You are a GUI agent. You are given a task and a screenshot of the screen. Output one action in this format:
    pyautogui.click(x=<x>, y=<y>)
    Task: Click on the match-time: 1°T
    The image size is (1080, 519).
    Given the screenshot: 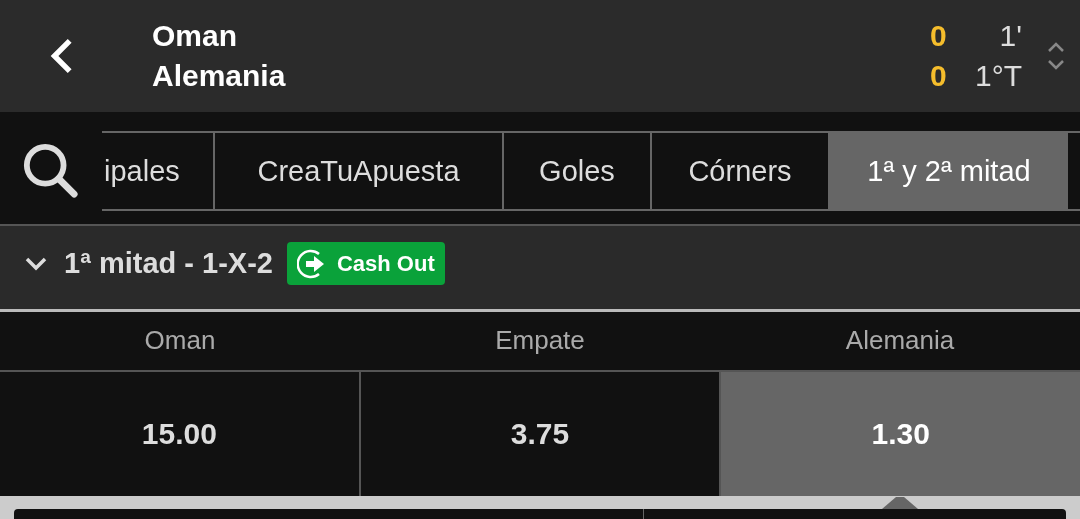 What is the action you would take?
    pyautogui.click(x=998, y=76)
    